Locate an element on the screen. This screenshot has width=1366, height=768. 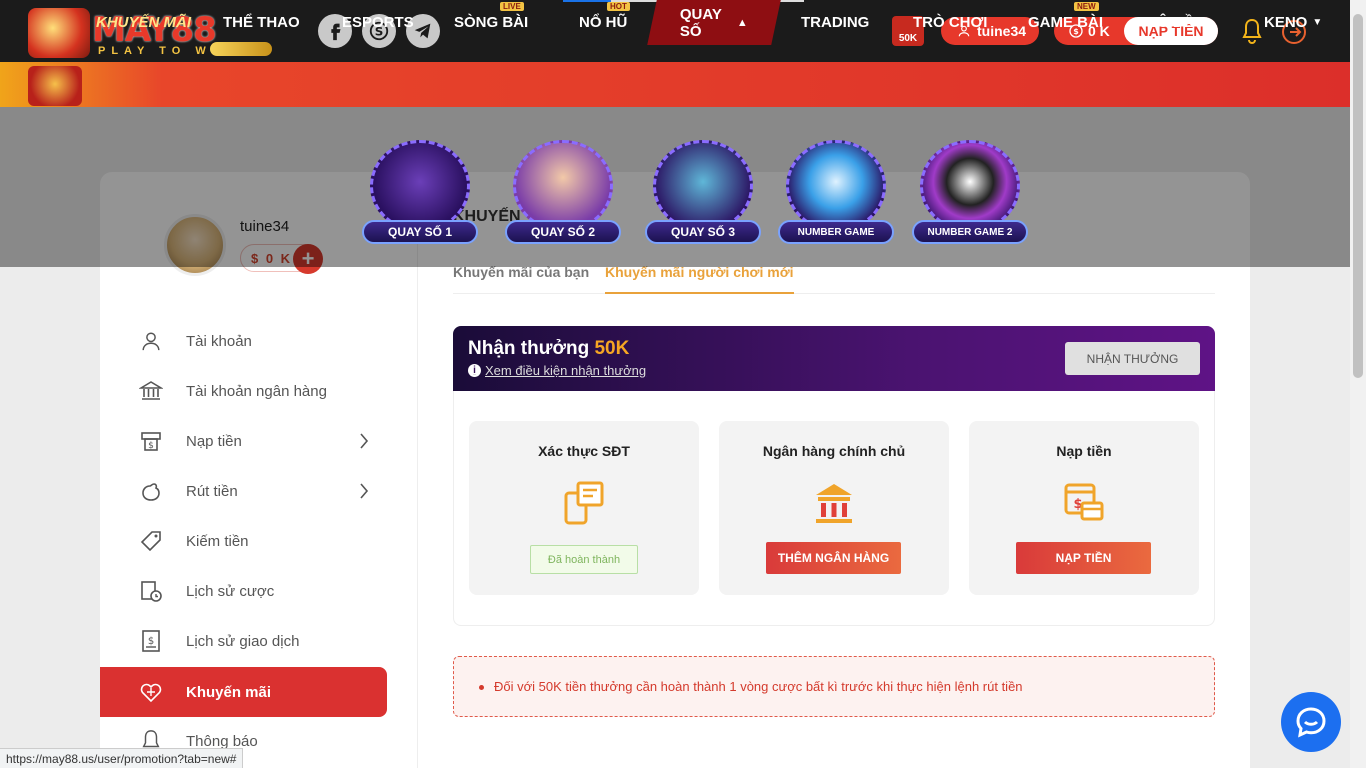
chat-bubble-icon is located at coordinates (1311, 722).